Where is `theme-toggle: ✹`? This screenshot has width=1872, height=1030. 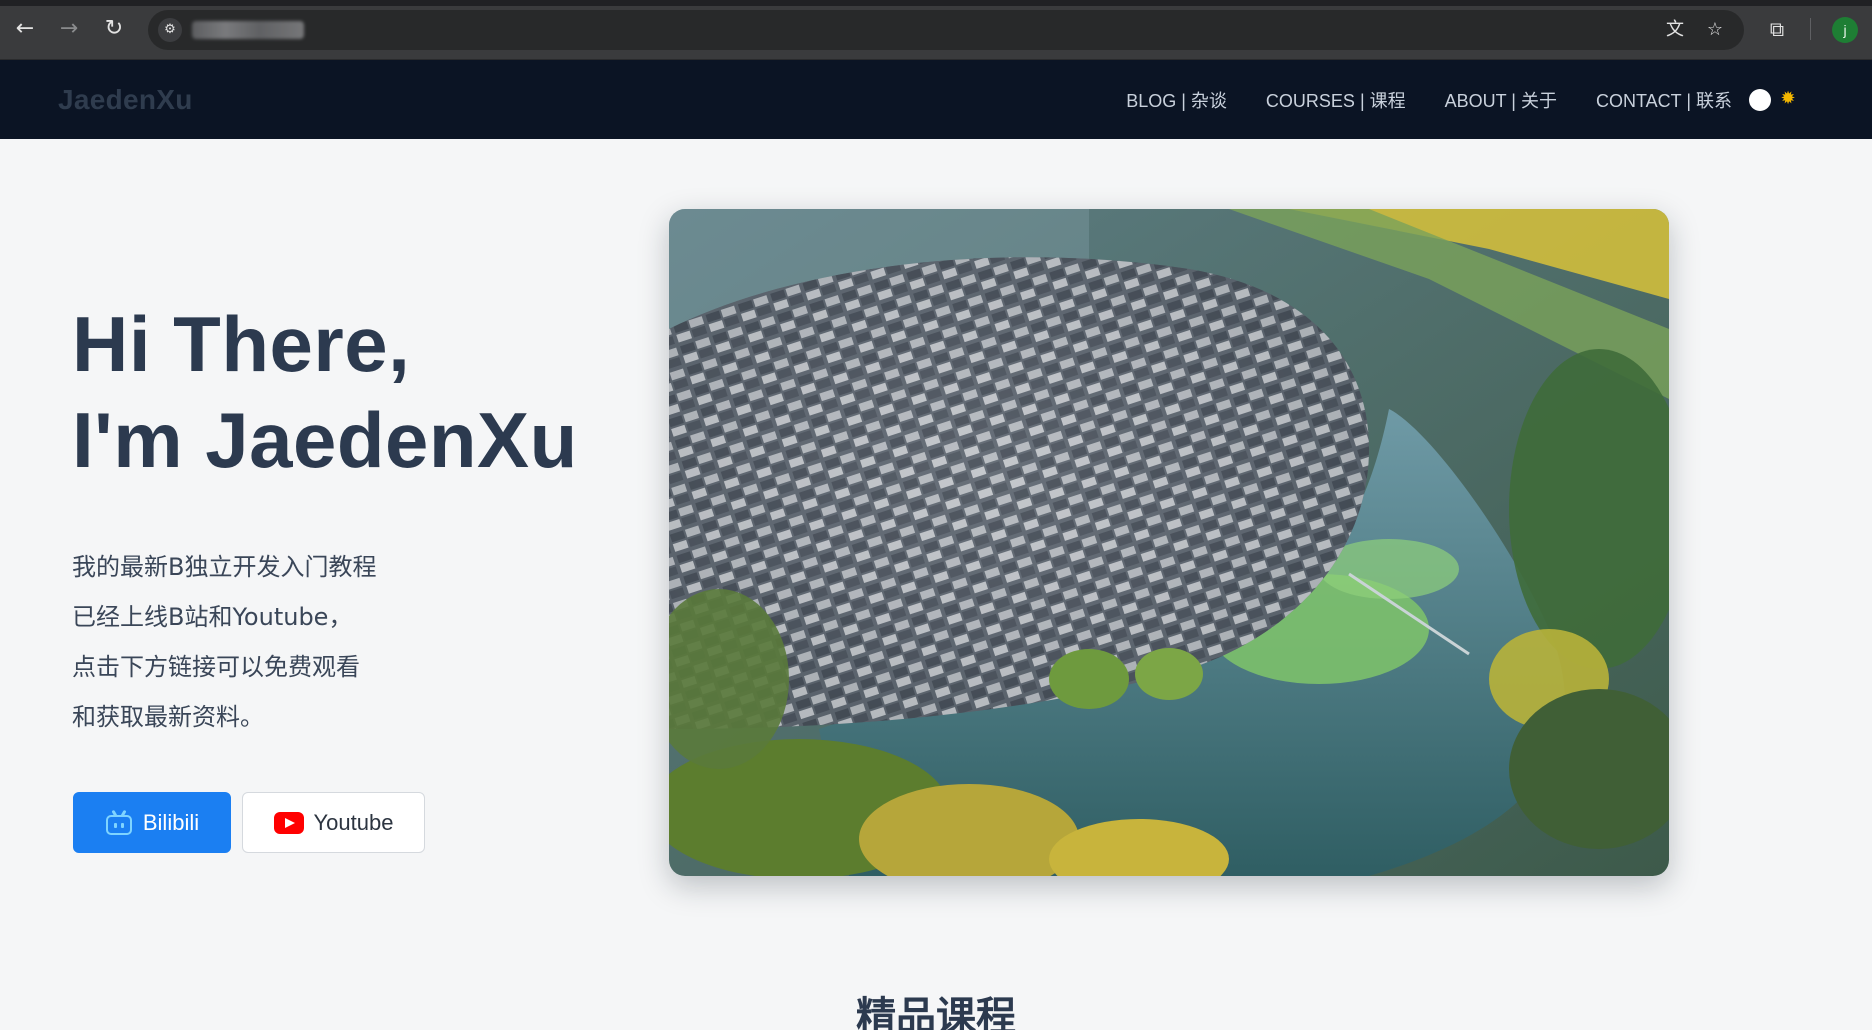 theme-toggle: ✹ is located at coordinates (1775, 99).